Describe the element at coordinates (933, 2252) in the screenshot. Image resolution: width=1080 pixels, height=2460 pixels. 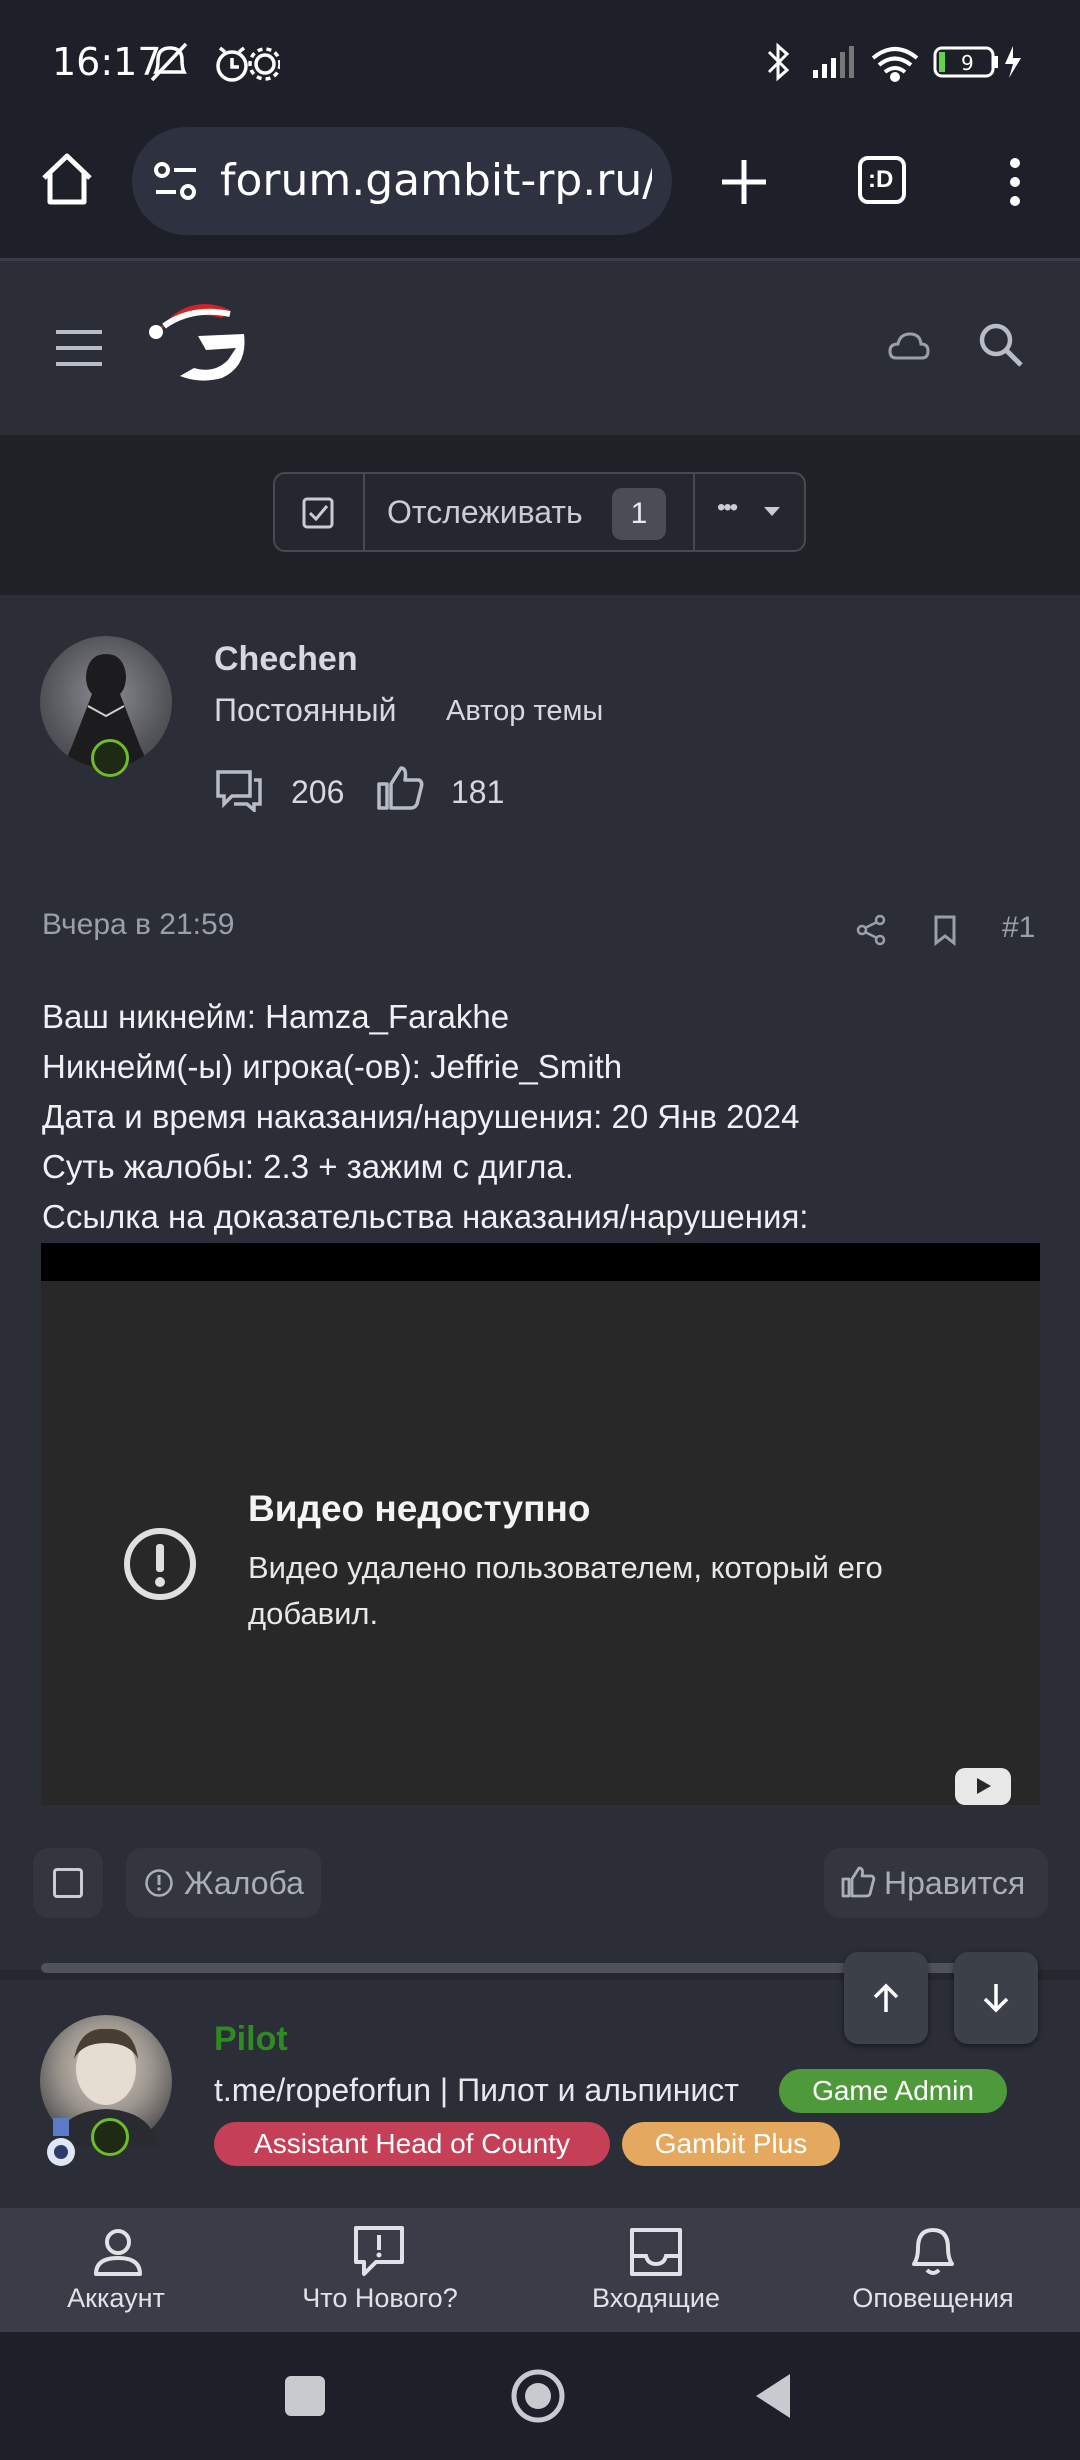
I see `bell-icon` at that location.